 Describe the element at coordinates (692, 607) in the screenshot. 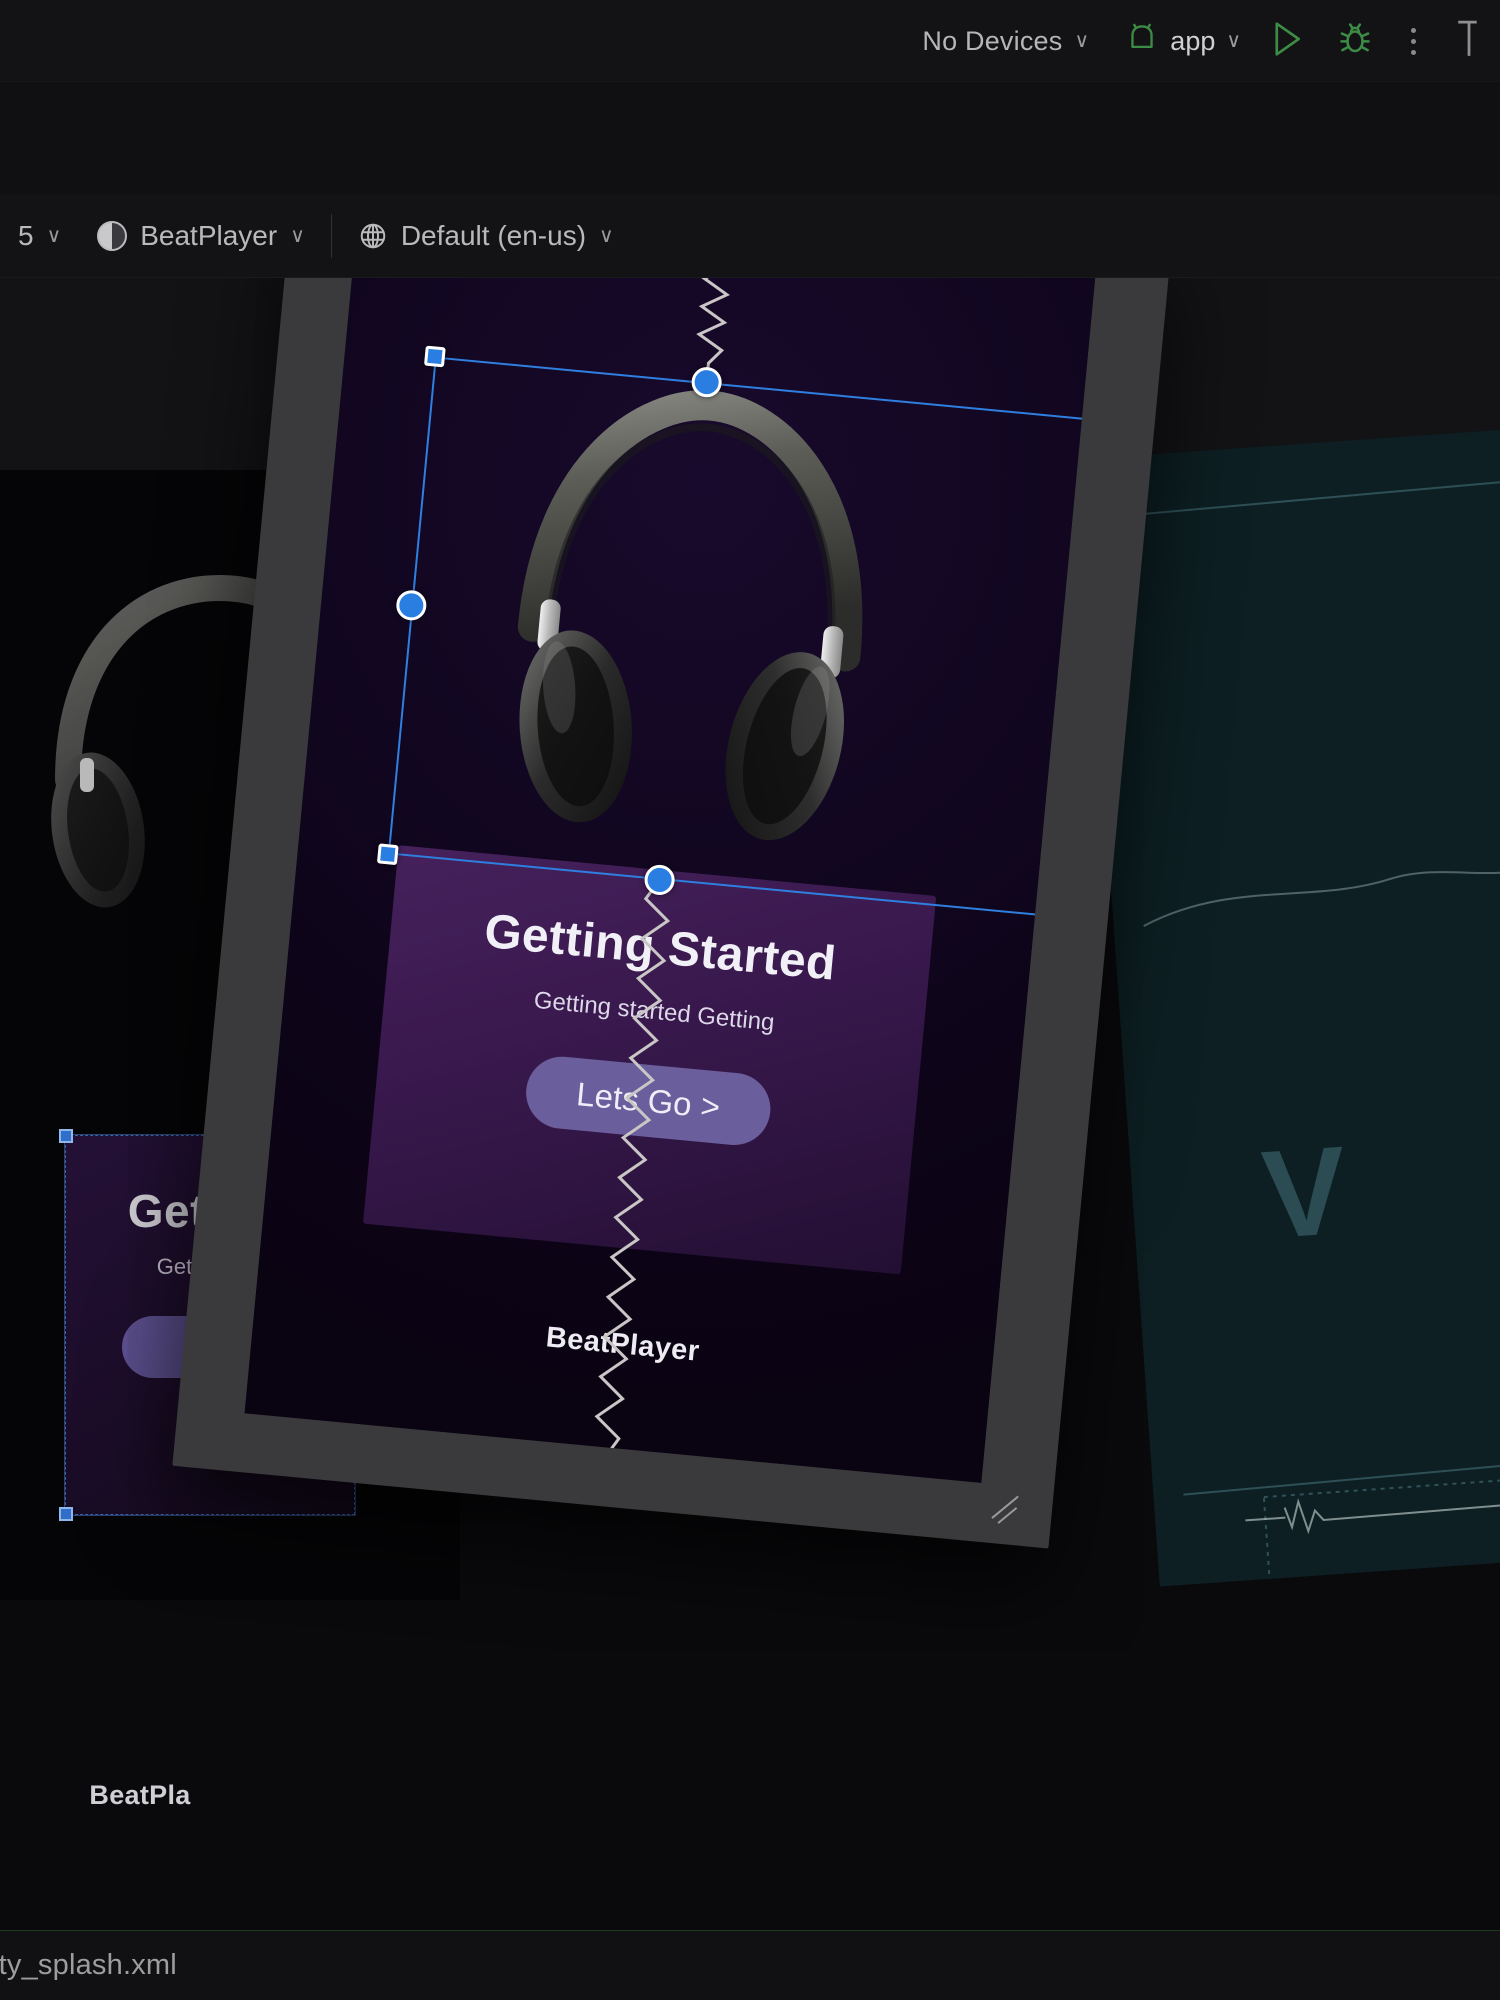

I see `headphones-image` at that location.